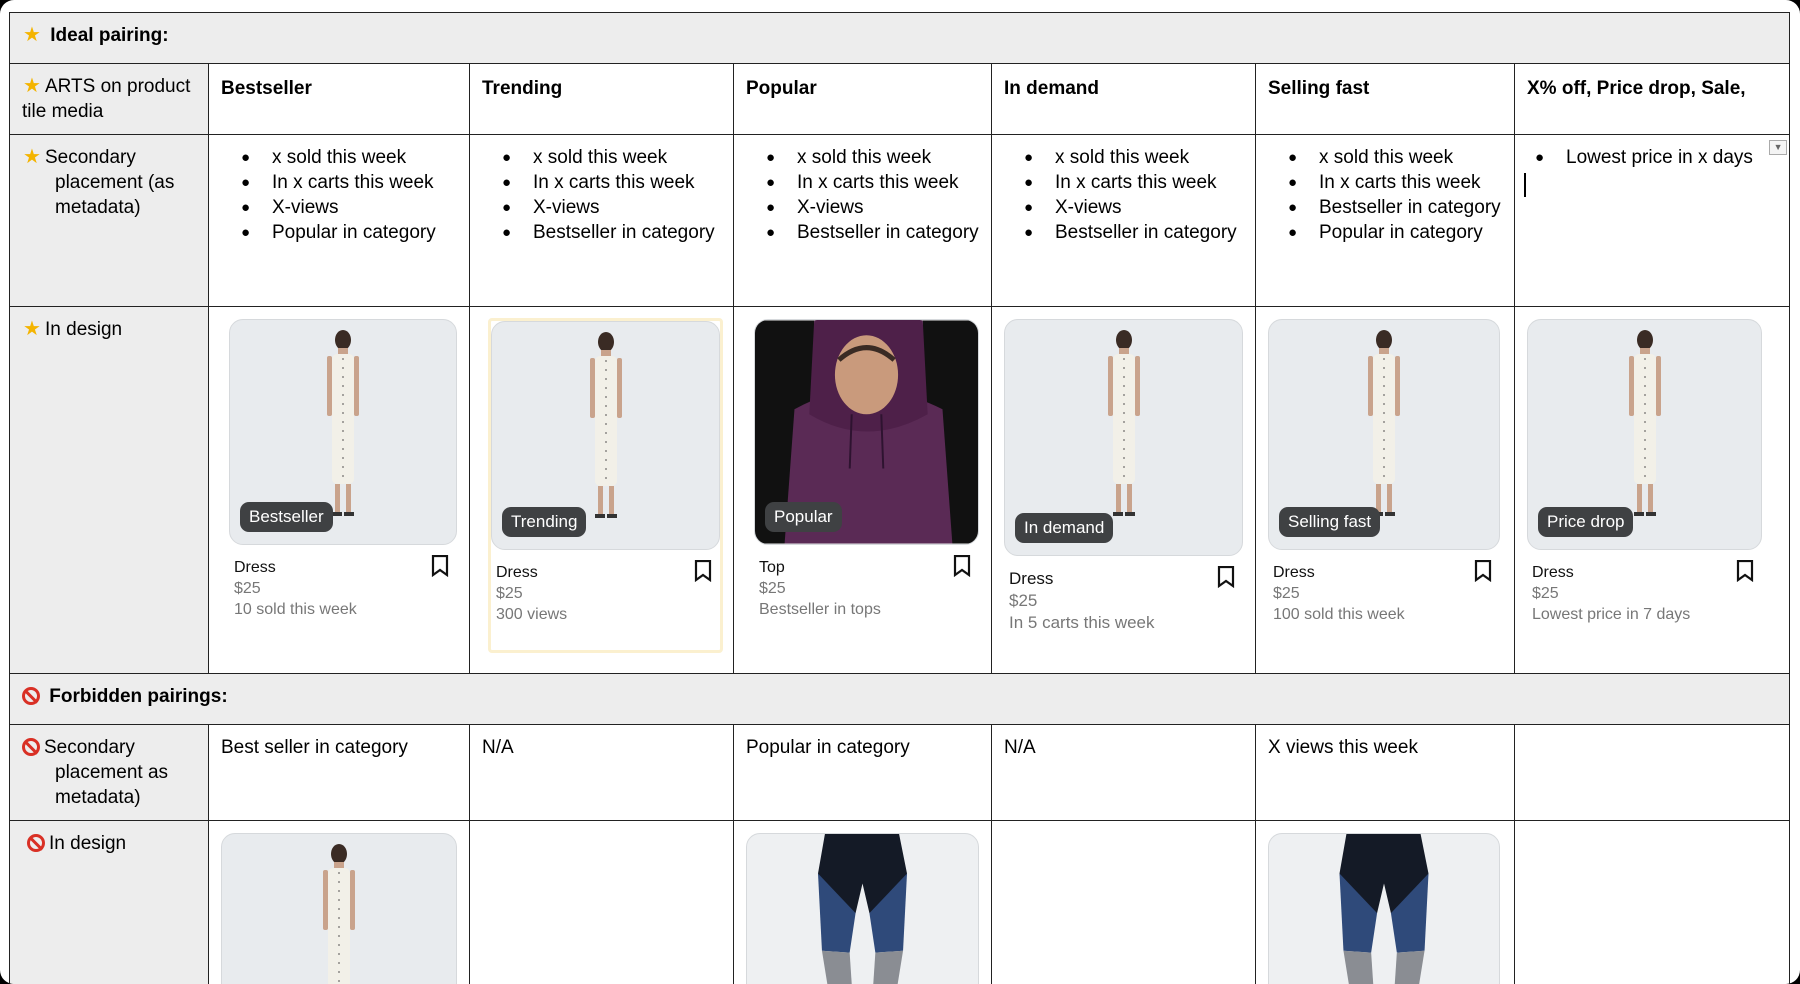 This screenshot has width=1800, height=984. Describe the element at coordinates (1123, 772) in the screenshot. I see `forbidden-cell-in-demand: N/A` at that location.